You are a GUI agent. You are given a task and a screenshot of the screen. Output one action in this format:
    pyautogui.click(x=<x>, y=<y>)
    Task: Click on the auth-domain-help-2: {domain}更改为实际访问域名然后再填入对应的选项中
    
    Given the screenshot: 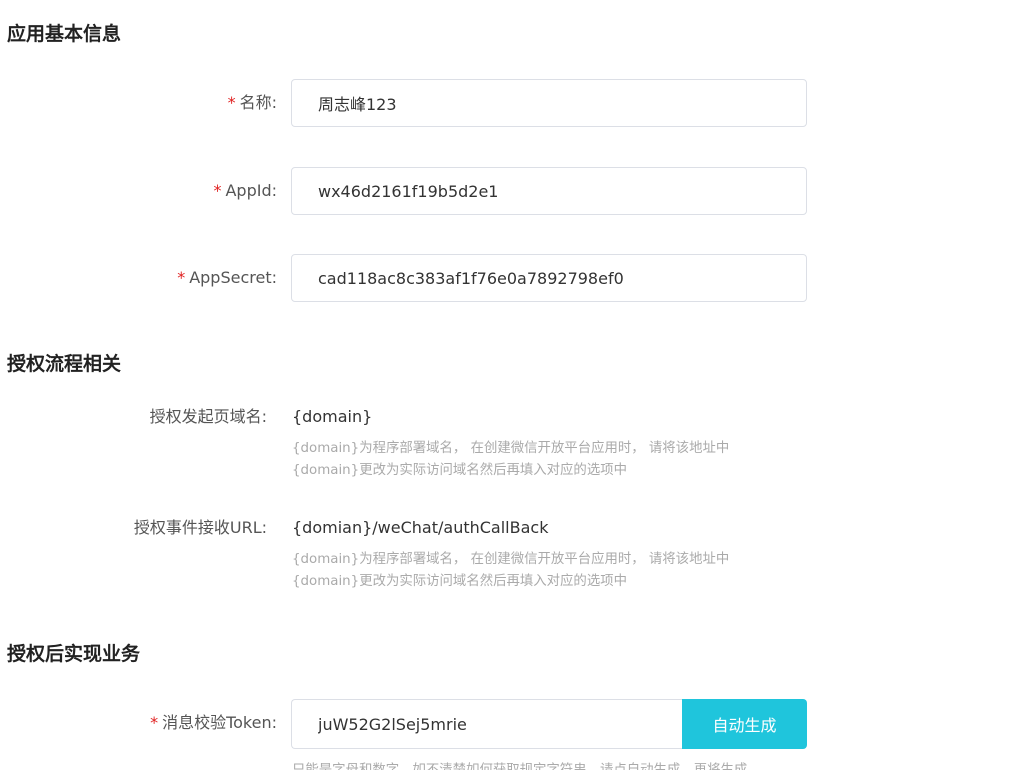 What is the action you would take?
    pyautogui.click(x=459, y=470)
    